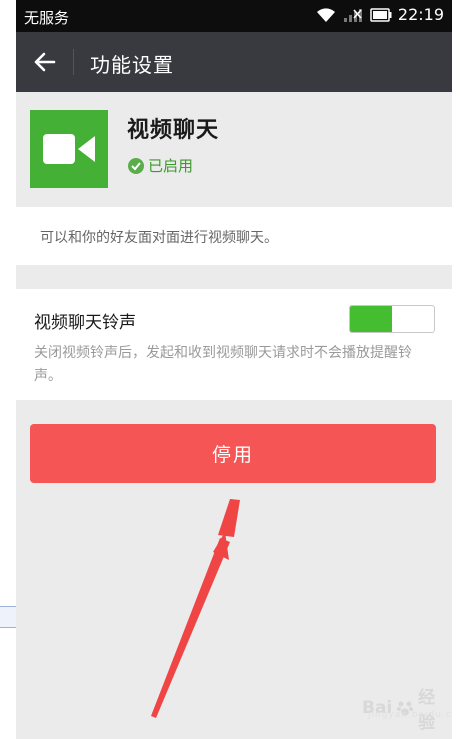 Image resolution: width=467 pixels, height=739 pixels. Describe the element at coordinates (413, 319) in the screenshot. I see `toggle-knob` at that location.